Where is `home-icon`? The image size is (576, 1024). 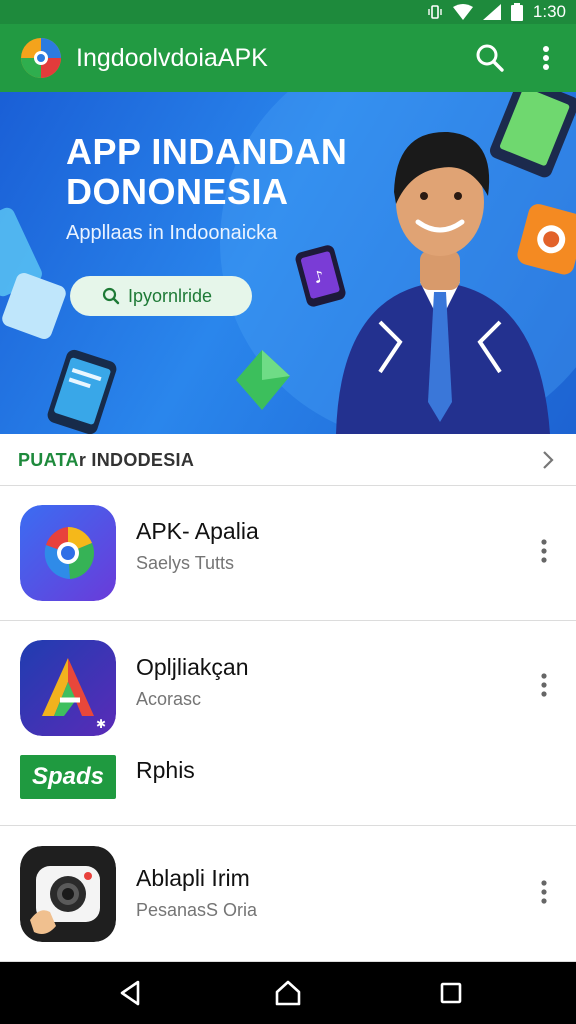 home-icon is located at coordinates (288, 993).